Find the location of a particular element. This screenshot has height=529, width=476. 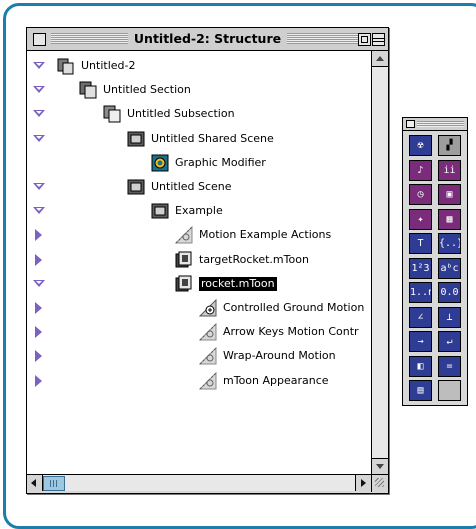

float-tool-icon: 0.0 is located at coordinates (449, 292).